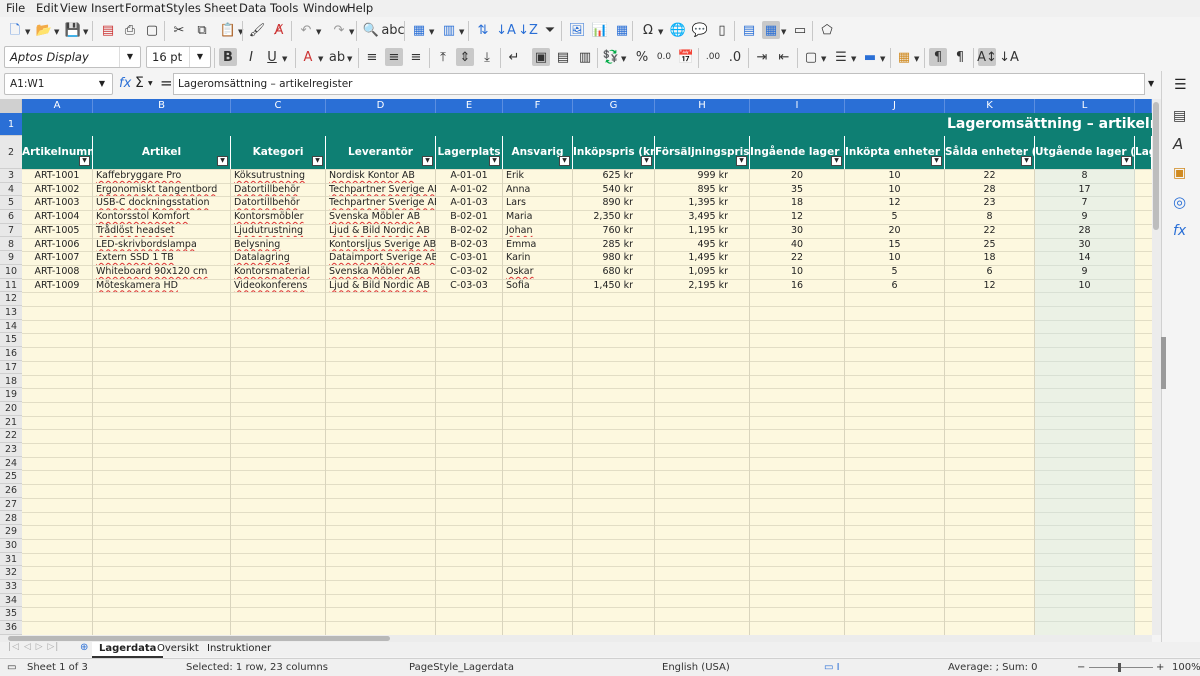 The height and width of the screenshot is (676, 1200). What do you see at coordinates (797, 286) in the screenshot?
I see `table-cell: 16` at bounding box center [797, 286].